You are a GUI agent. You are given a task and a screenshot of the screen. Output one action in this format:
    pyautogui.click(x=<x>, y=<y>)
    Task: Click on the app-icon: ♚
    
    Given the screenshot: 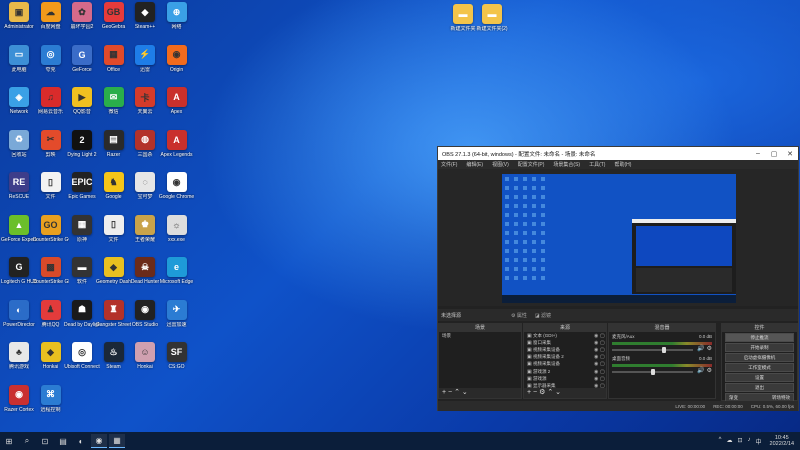 What is the action you would take?
    pyautogui.click(x=145, y=224)
    